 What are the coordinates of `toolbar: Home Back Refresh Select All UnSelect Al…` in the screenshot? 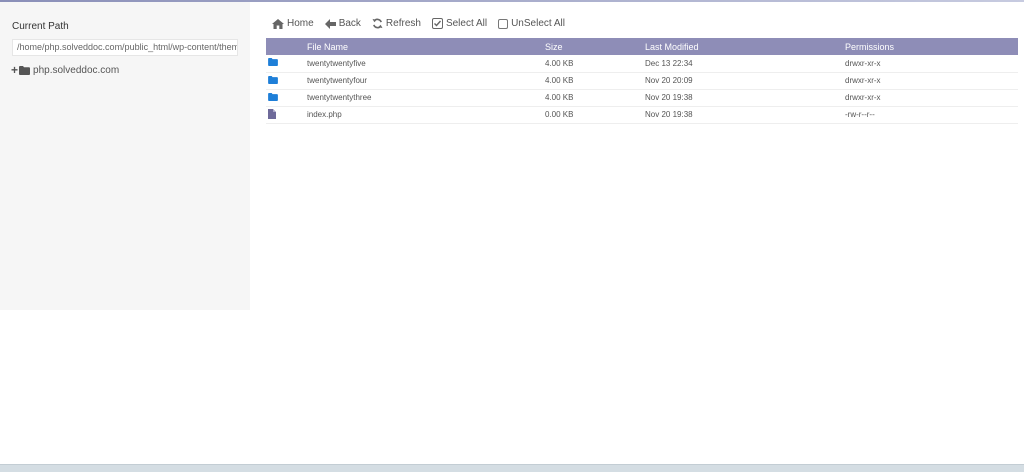 It's located at (424, 23).